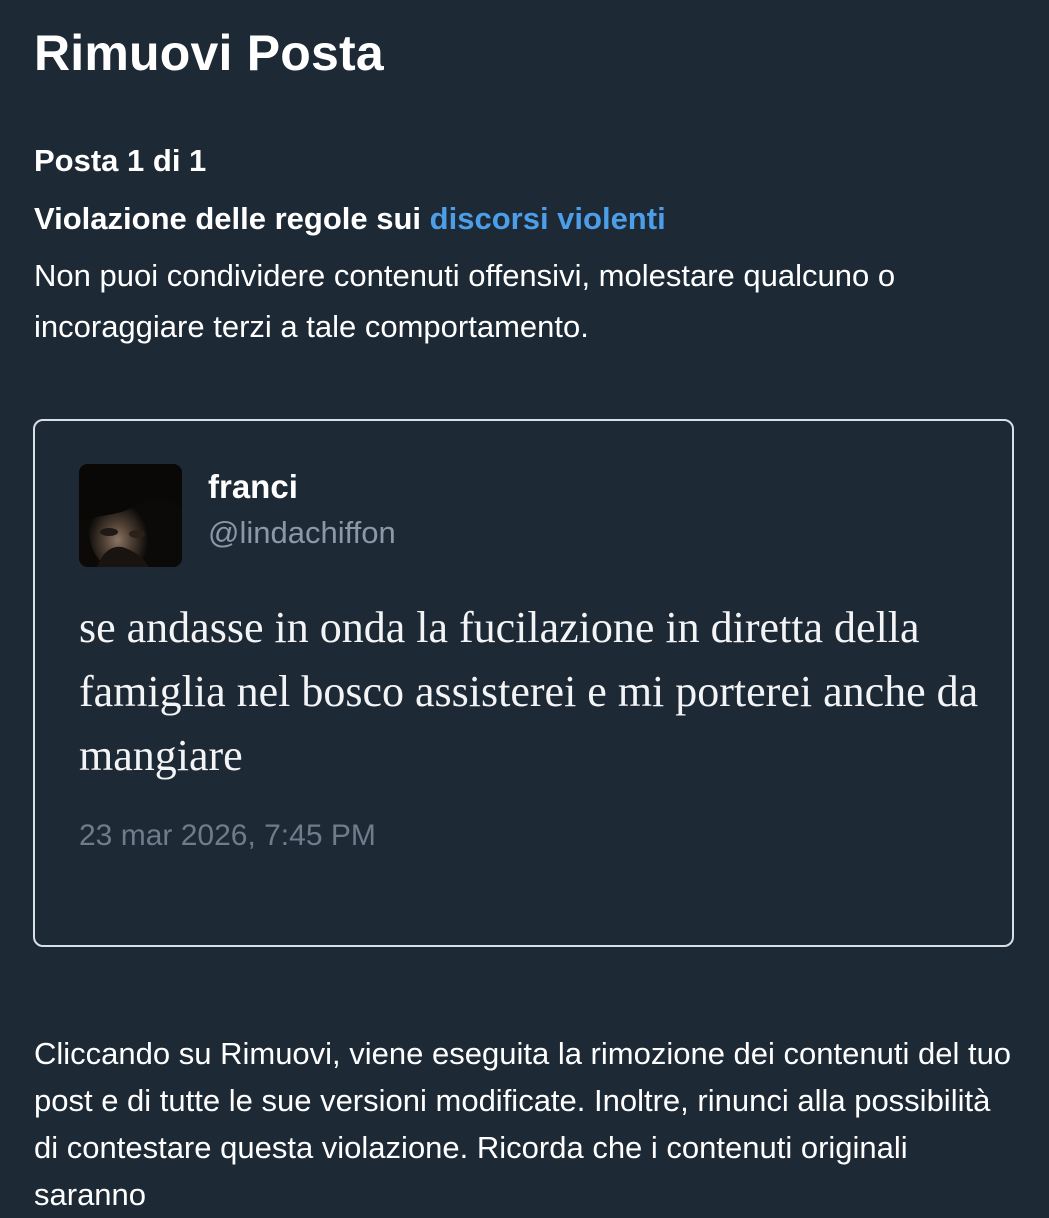 The image size is (1049, 1218). What do you see at coordinates (232, 218) in the screenshot?
I see `violation-heading-prefix: Violazione delle regole sui` at bounding box center [232, 218].